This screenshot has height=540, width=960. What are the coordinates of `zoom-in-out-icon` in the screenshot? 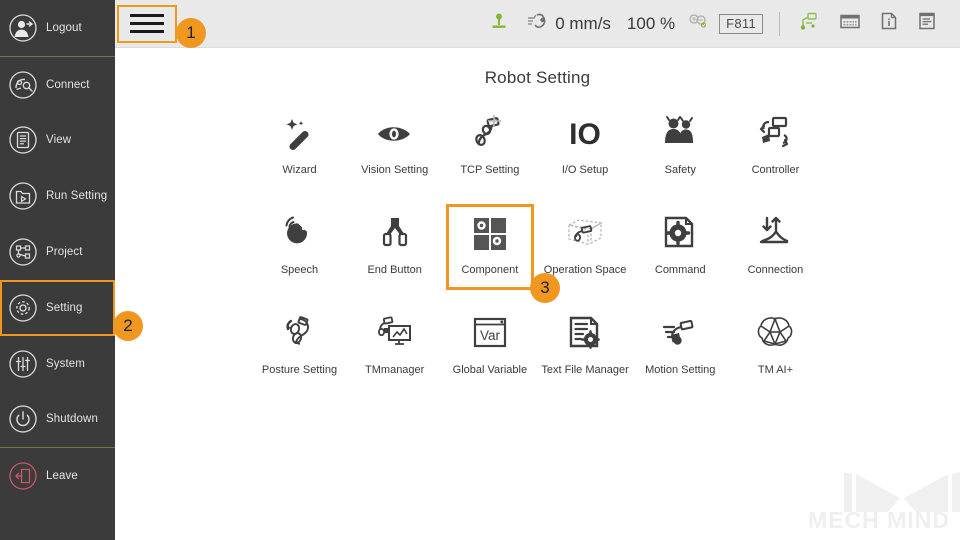 It's located at (698, 23).